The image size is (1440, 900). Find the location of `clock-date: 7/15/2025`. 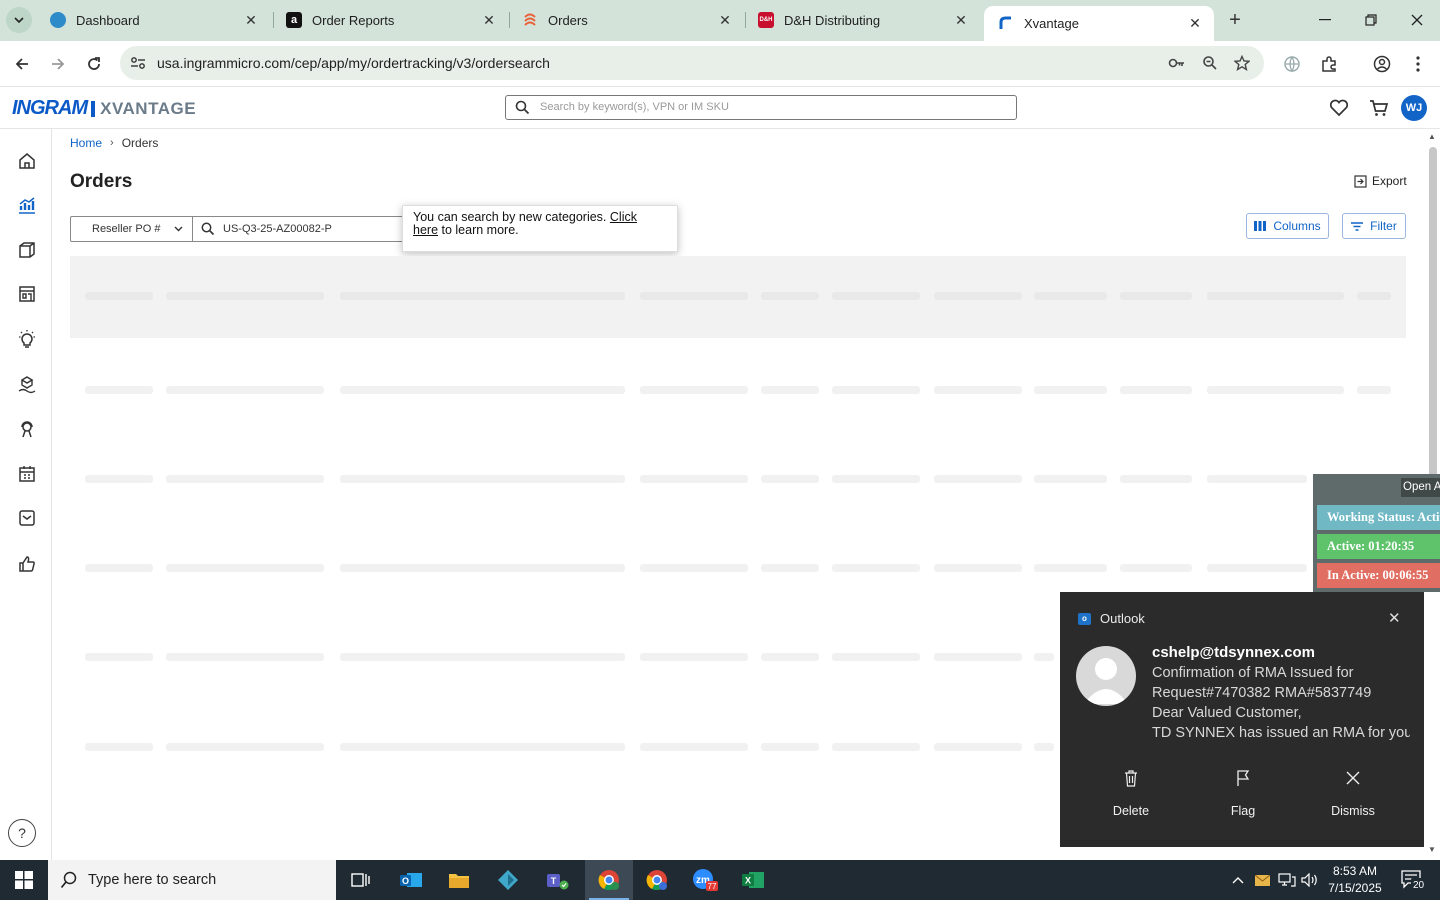

clock-date: 7/15/2025 is located at coordinates (1355, 888).